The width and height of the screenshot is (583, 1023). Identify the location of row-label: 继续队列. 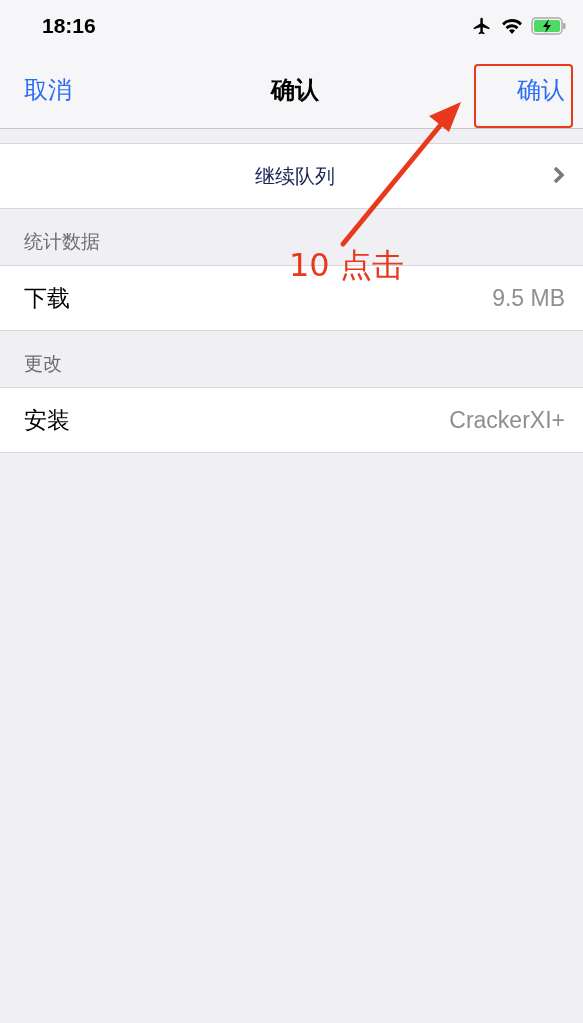
(294, 176).